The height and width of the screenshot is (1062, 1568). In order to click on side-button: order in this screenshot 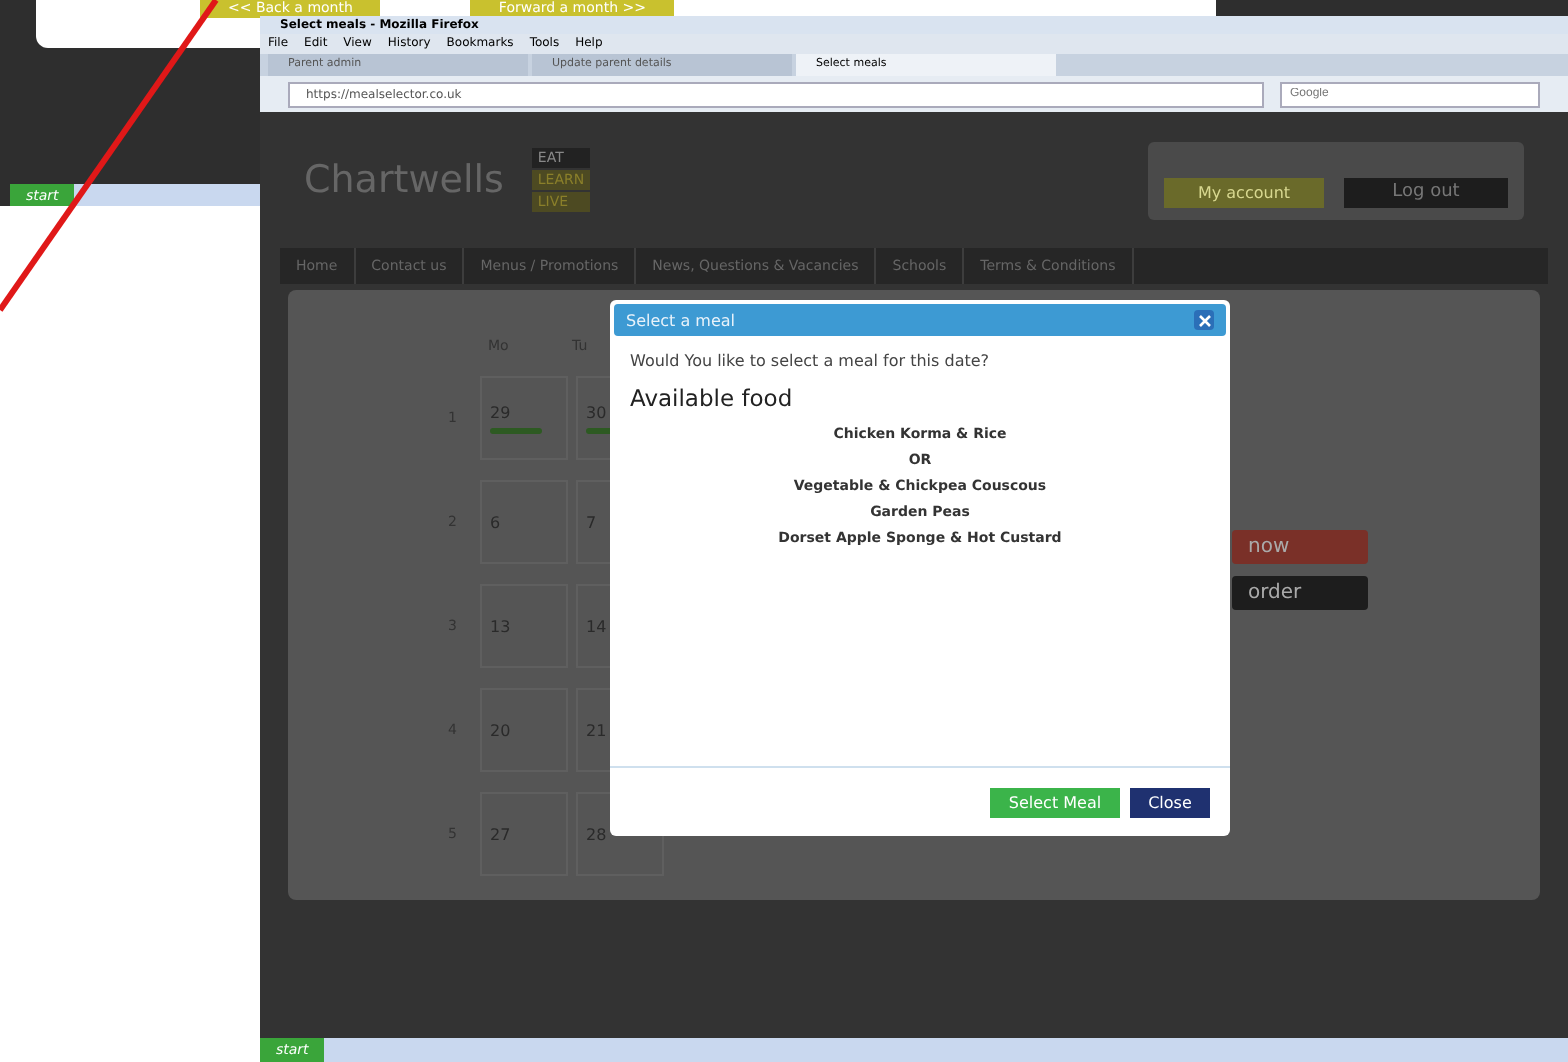, I will do `click(1300, 593)`.